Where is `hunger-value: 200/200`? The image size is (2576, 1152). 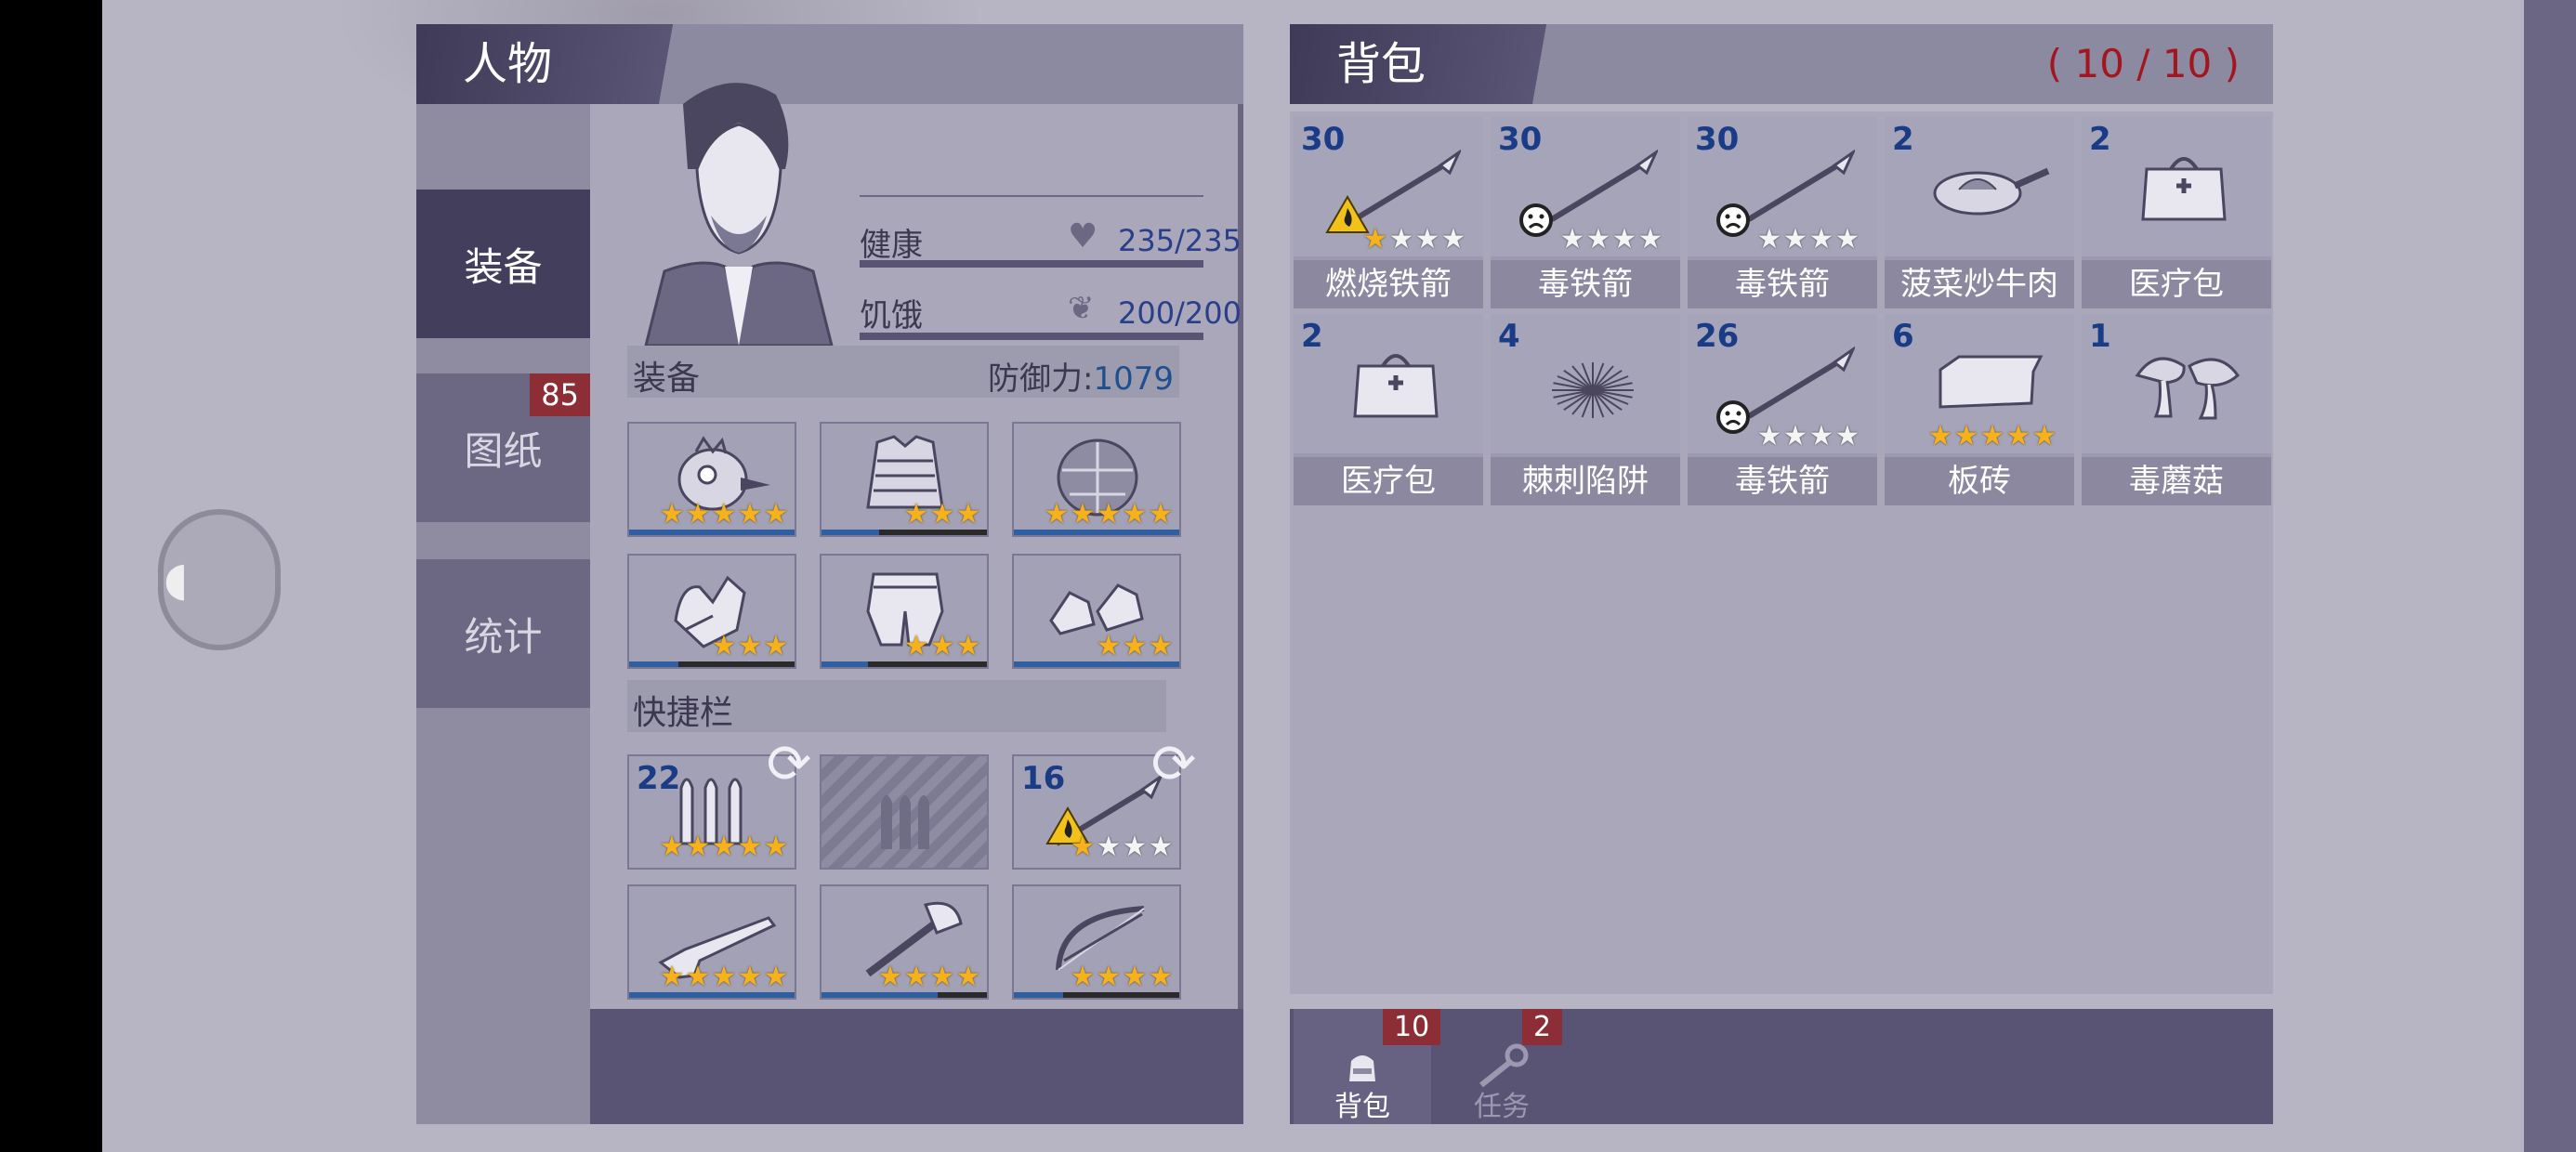
hunger-value: 200/200 is located at coordinates (1180, 313).